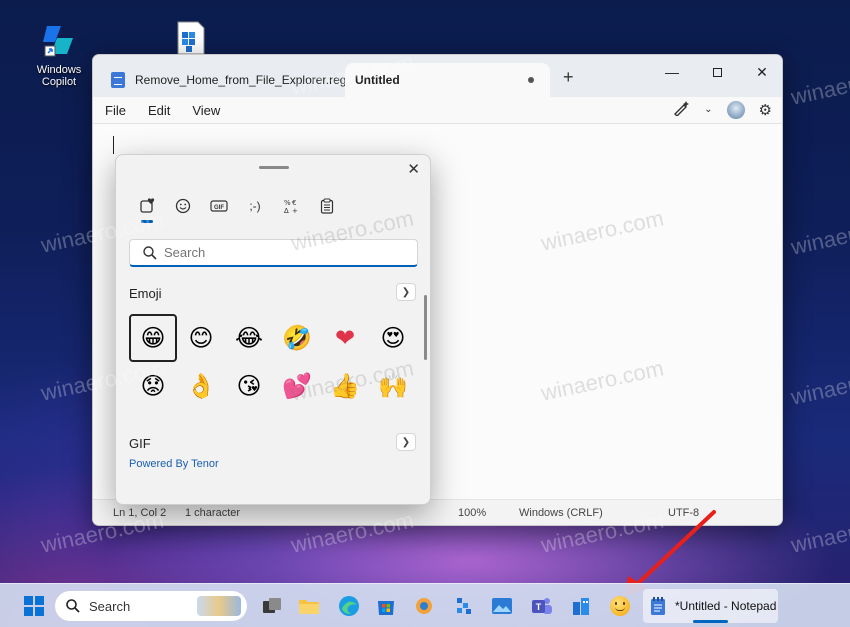 The width and height of the screenshot is (850, 627). I want to click on new-tab-button: +, so click(568, 77).